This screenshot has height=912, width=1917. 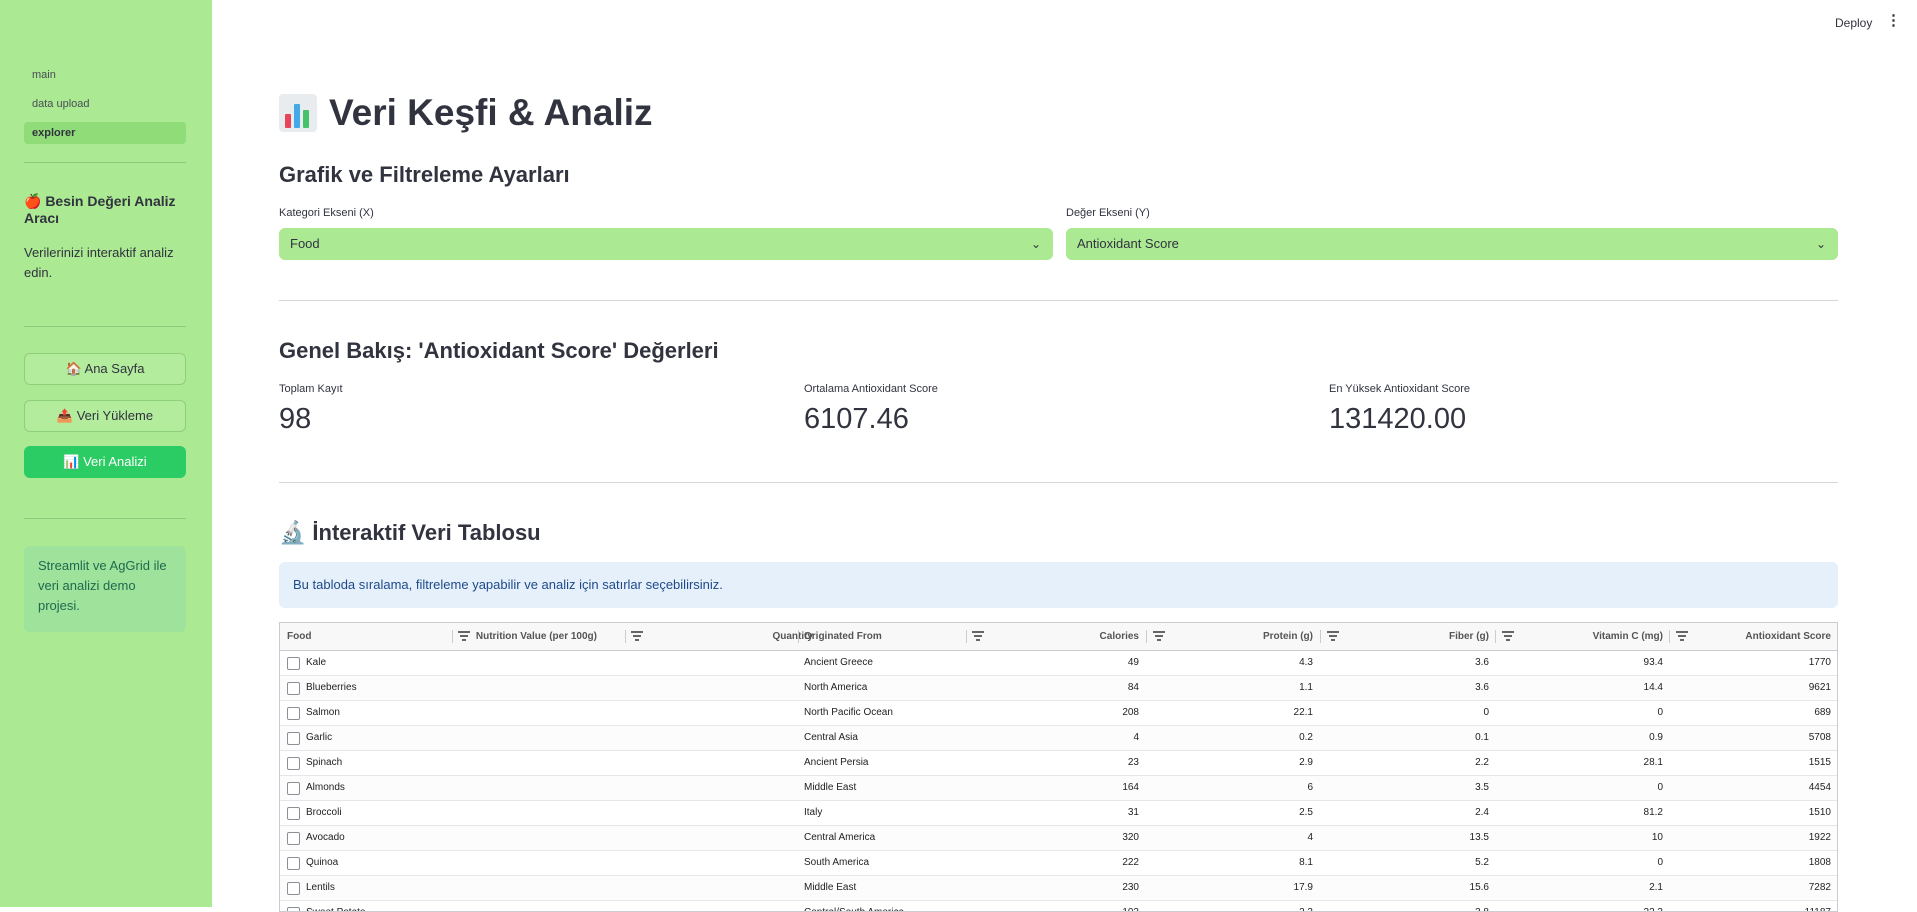 I want to click on table-row: Kale Ancient Greece 49 4.3 3.6 93.4 1770, so click(x=1058, y=663).